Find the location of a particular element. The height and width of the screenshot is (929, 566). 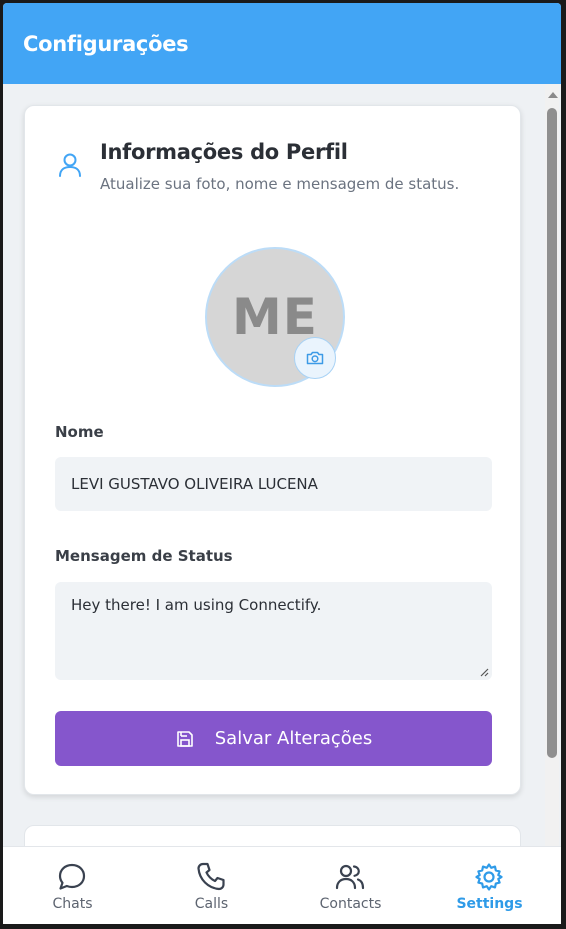

nav-label-calls: Calls is located at coordinates (211, 904).